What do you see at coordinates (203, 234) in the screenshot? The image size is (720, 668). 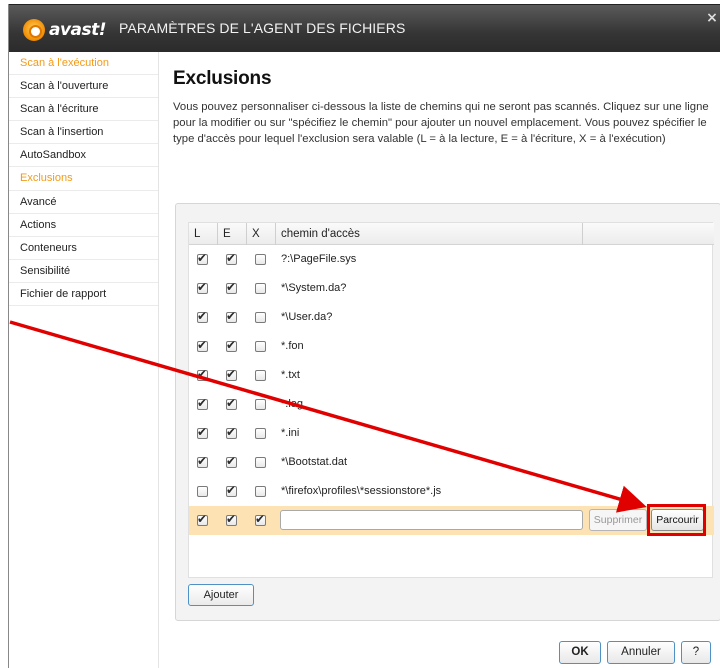 I see `column-header-l: L` at bounding box center [203, 234].